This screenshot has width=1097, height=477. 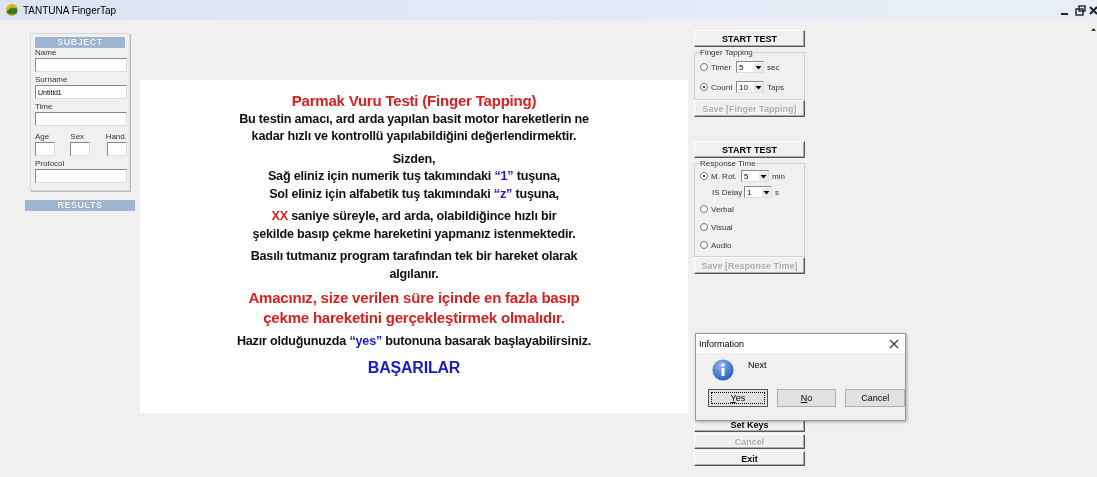 What do you see at coordinates (722, 87) in the screenshot?
I see `option-label: Count` at bounding box center [722, 87].